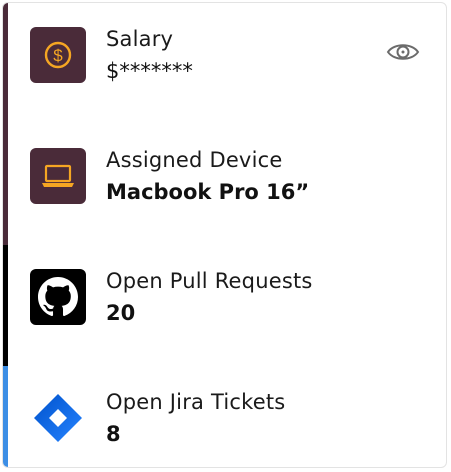  Describe the element at coordinates (121, 313) in the screenshot. I see `pull-requests-value: 20` at that location.